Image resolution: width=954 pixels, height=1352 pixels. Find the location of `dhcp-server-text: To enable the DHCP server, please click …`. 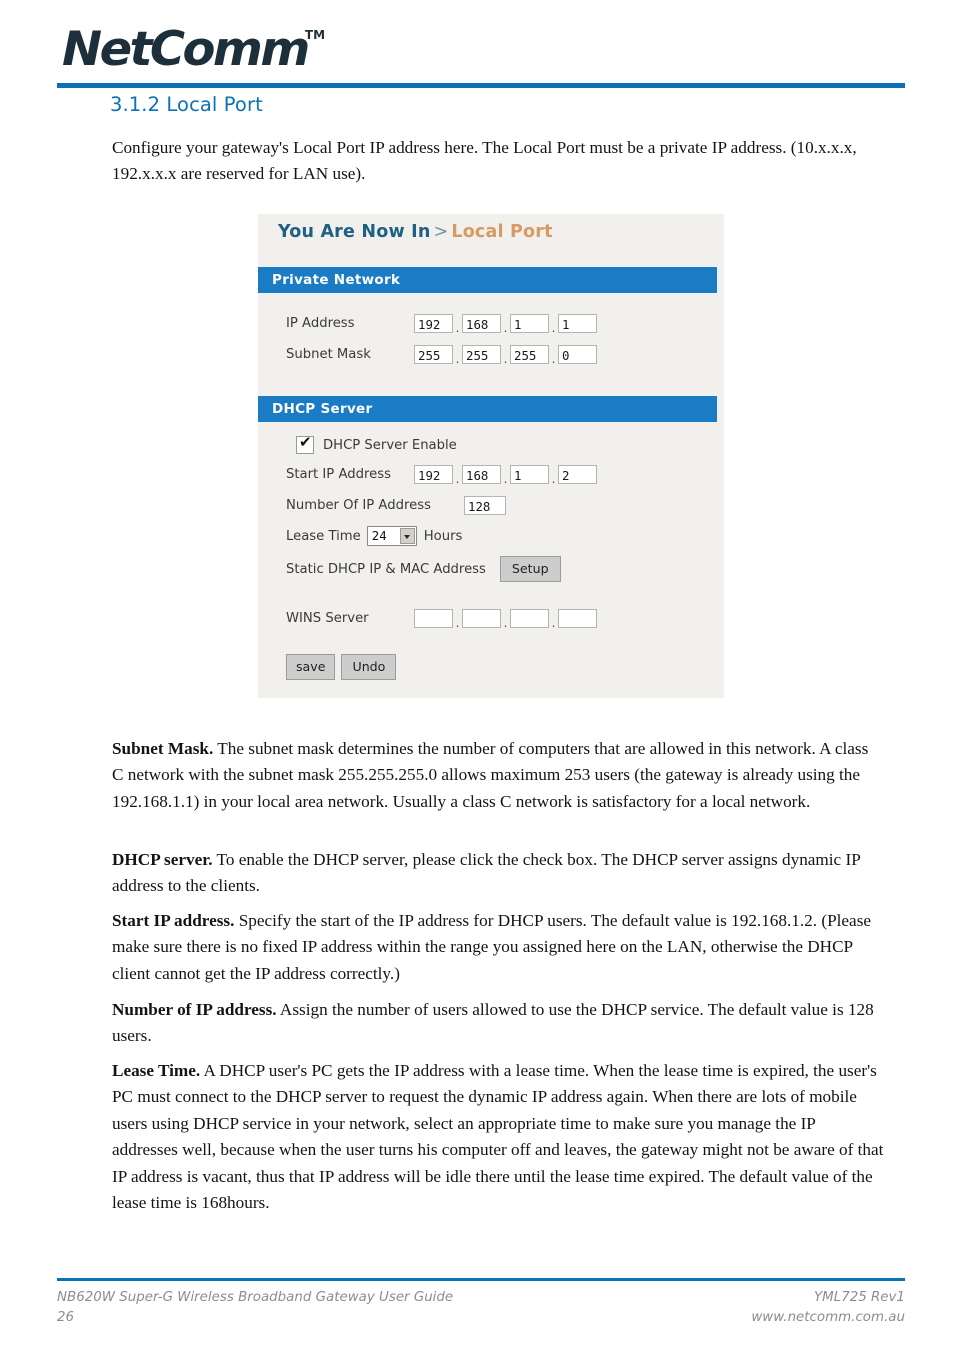

dhcp-server-text: To enable the DHCP server, please click … is located at coordinates (486, 873).